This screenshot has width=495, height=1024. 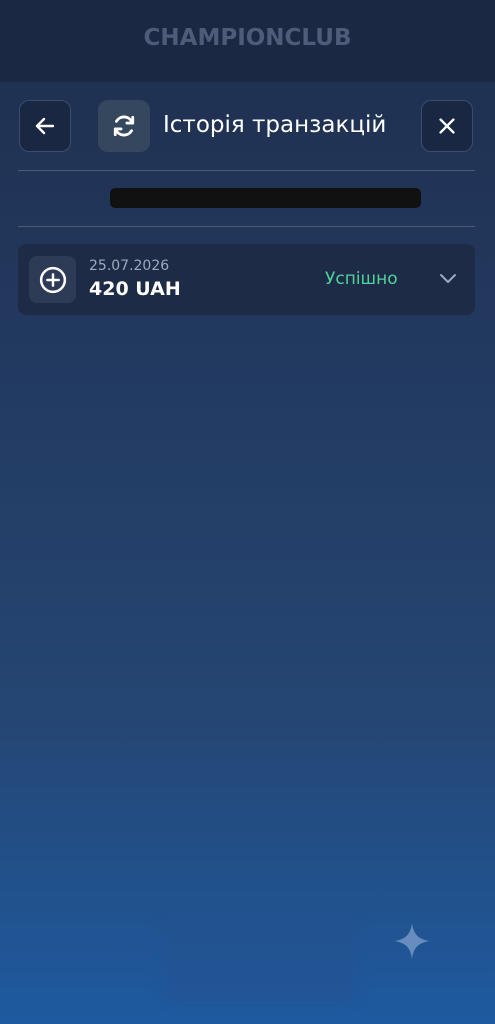 I want to click on back-button, so click(x=45, y=126).